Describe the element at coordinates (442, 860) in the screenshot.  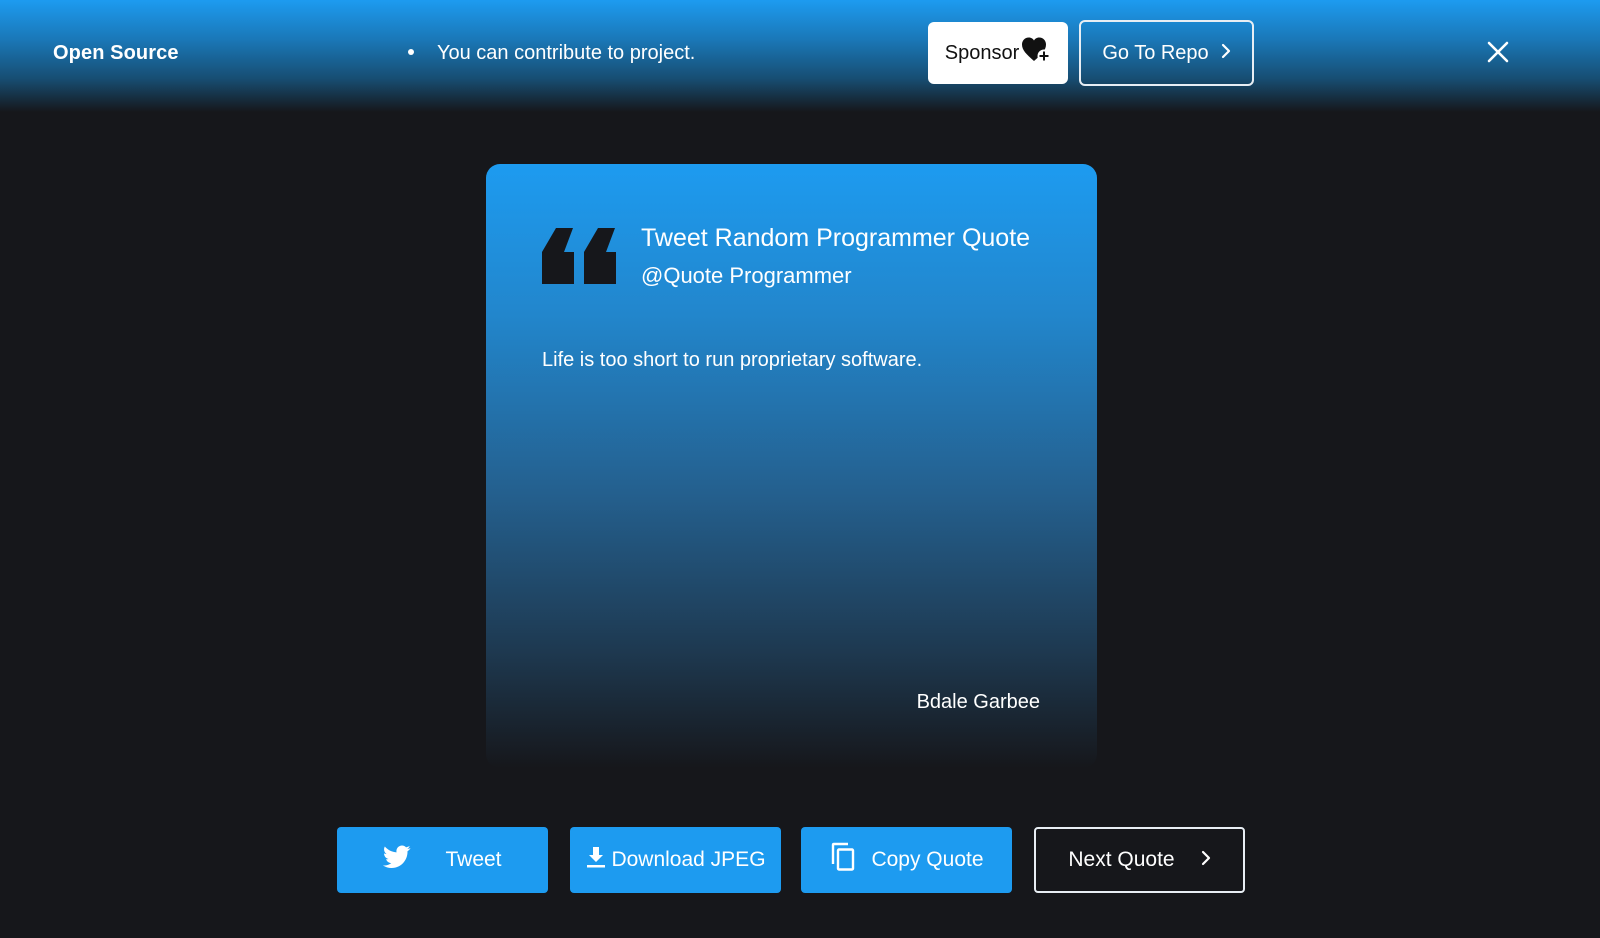
I see `tweet-button: Tweet` at that location.